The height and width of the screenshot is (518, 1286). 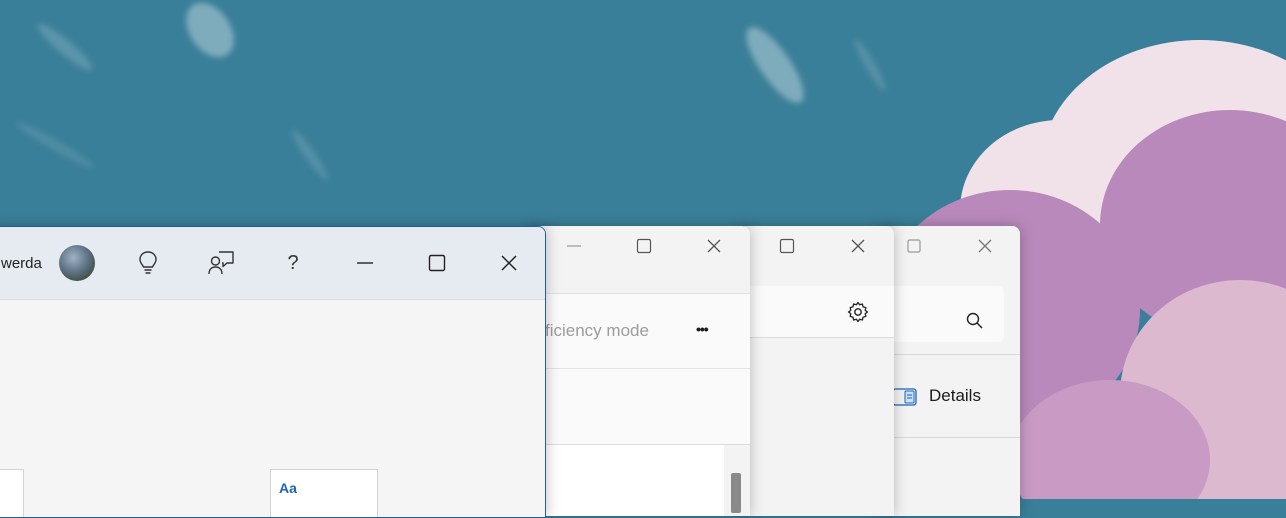 What do you see at coordinates (942, 314) in the screenshot?
I see `explorer-search-box` at bounding box center [942, 314].